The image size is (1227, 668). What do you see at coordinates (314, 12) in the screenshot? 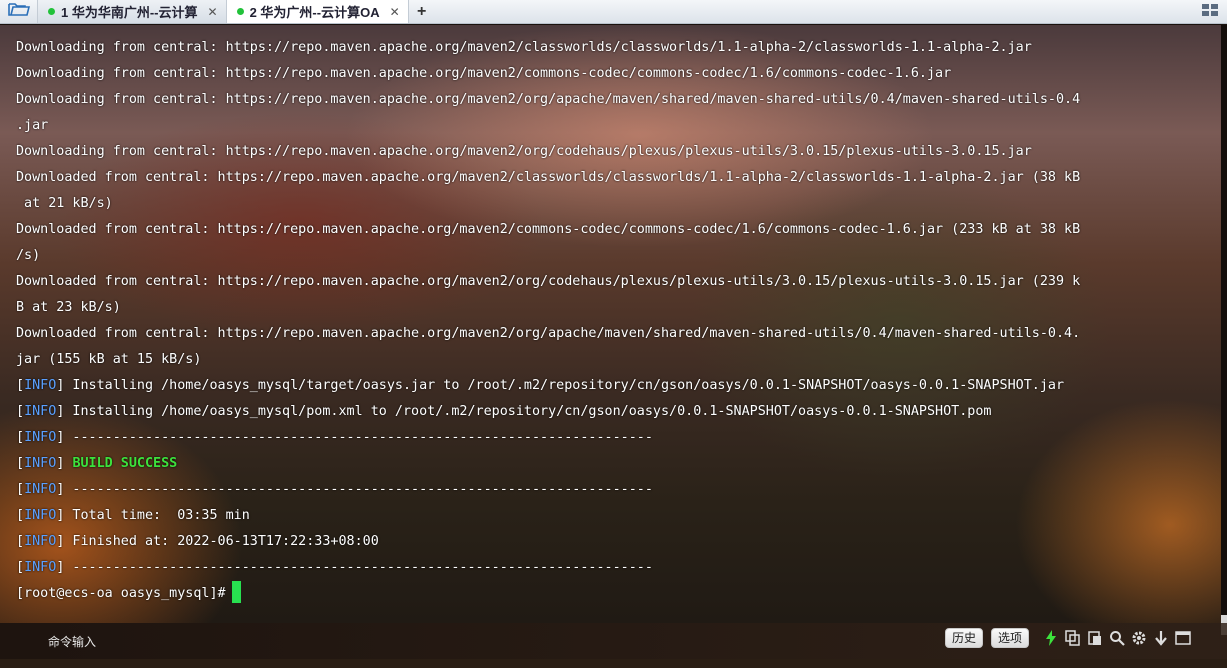
I see `tab-label: 2 华为广州--云计算OA` at bounding box center [314, 12].